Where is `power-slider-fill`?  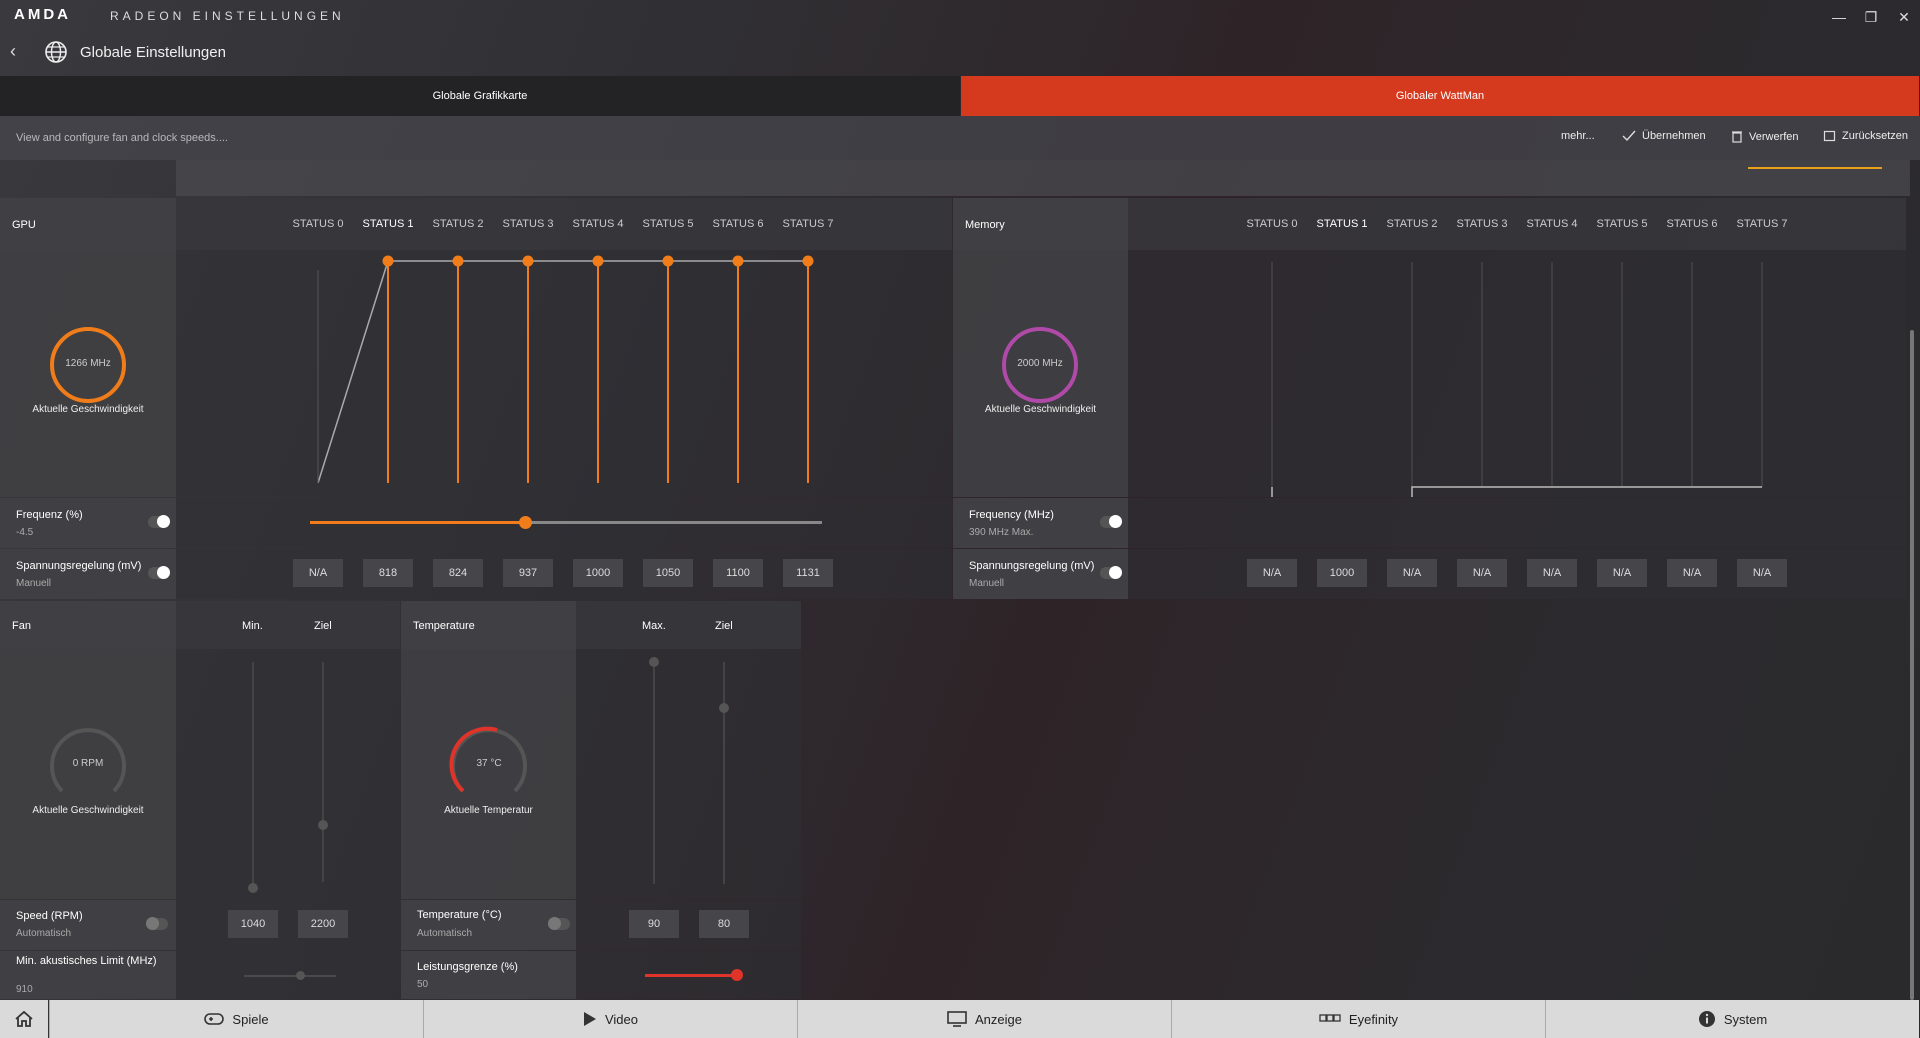 power-slider-fill is located at coordinates (691, 975).